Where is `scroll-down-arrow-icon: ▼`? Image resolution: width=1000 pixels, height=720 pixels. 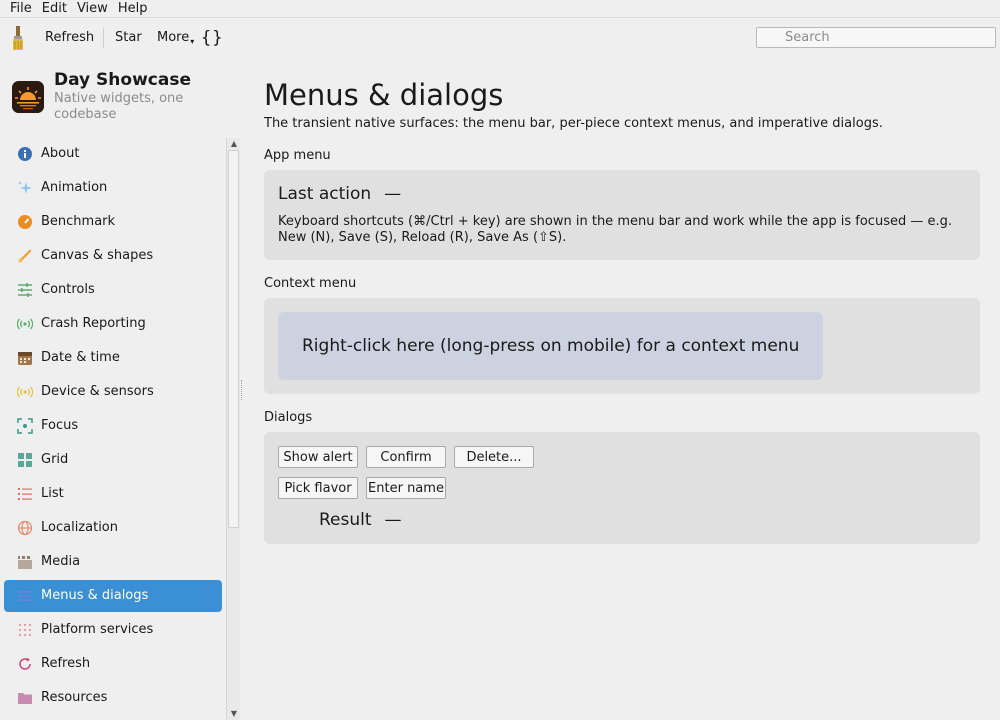
scroll-down-arrow-icon: ▼ is located at coordinates (234, 714).